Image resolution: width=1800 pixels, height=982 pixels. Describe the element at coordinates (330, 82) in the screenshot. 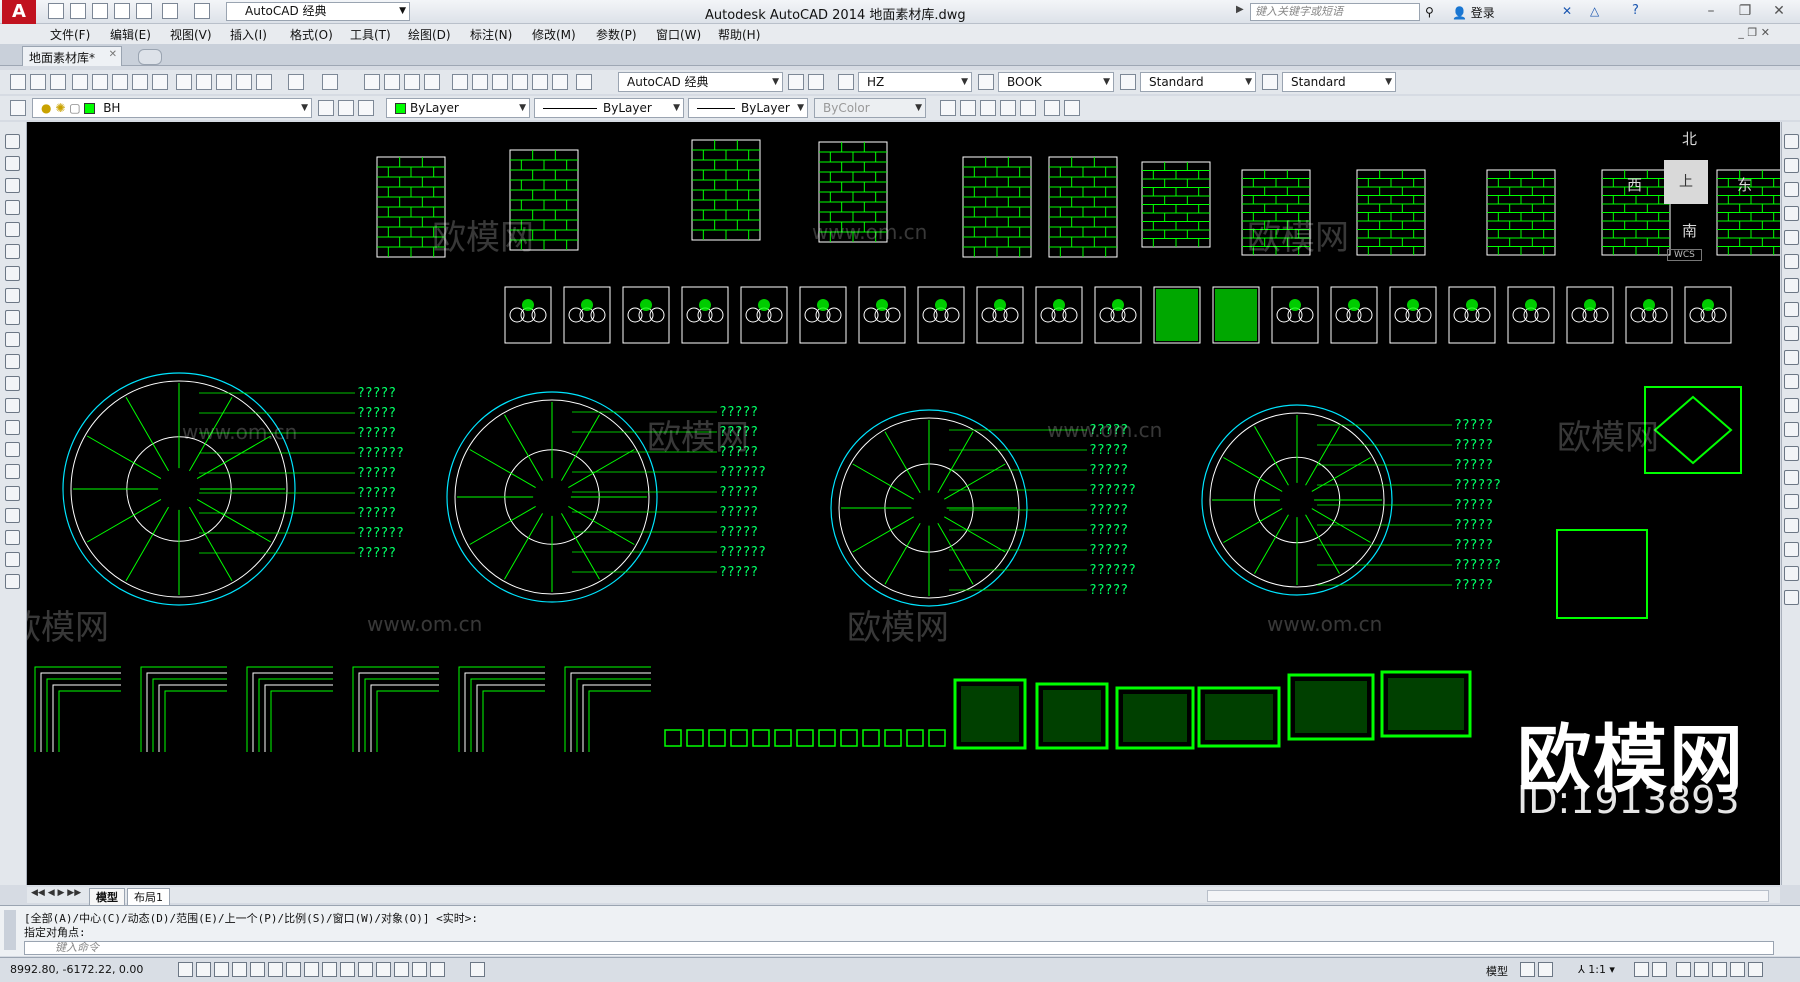

I see `redo-toolbar-icon` at that location.